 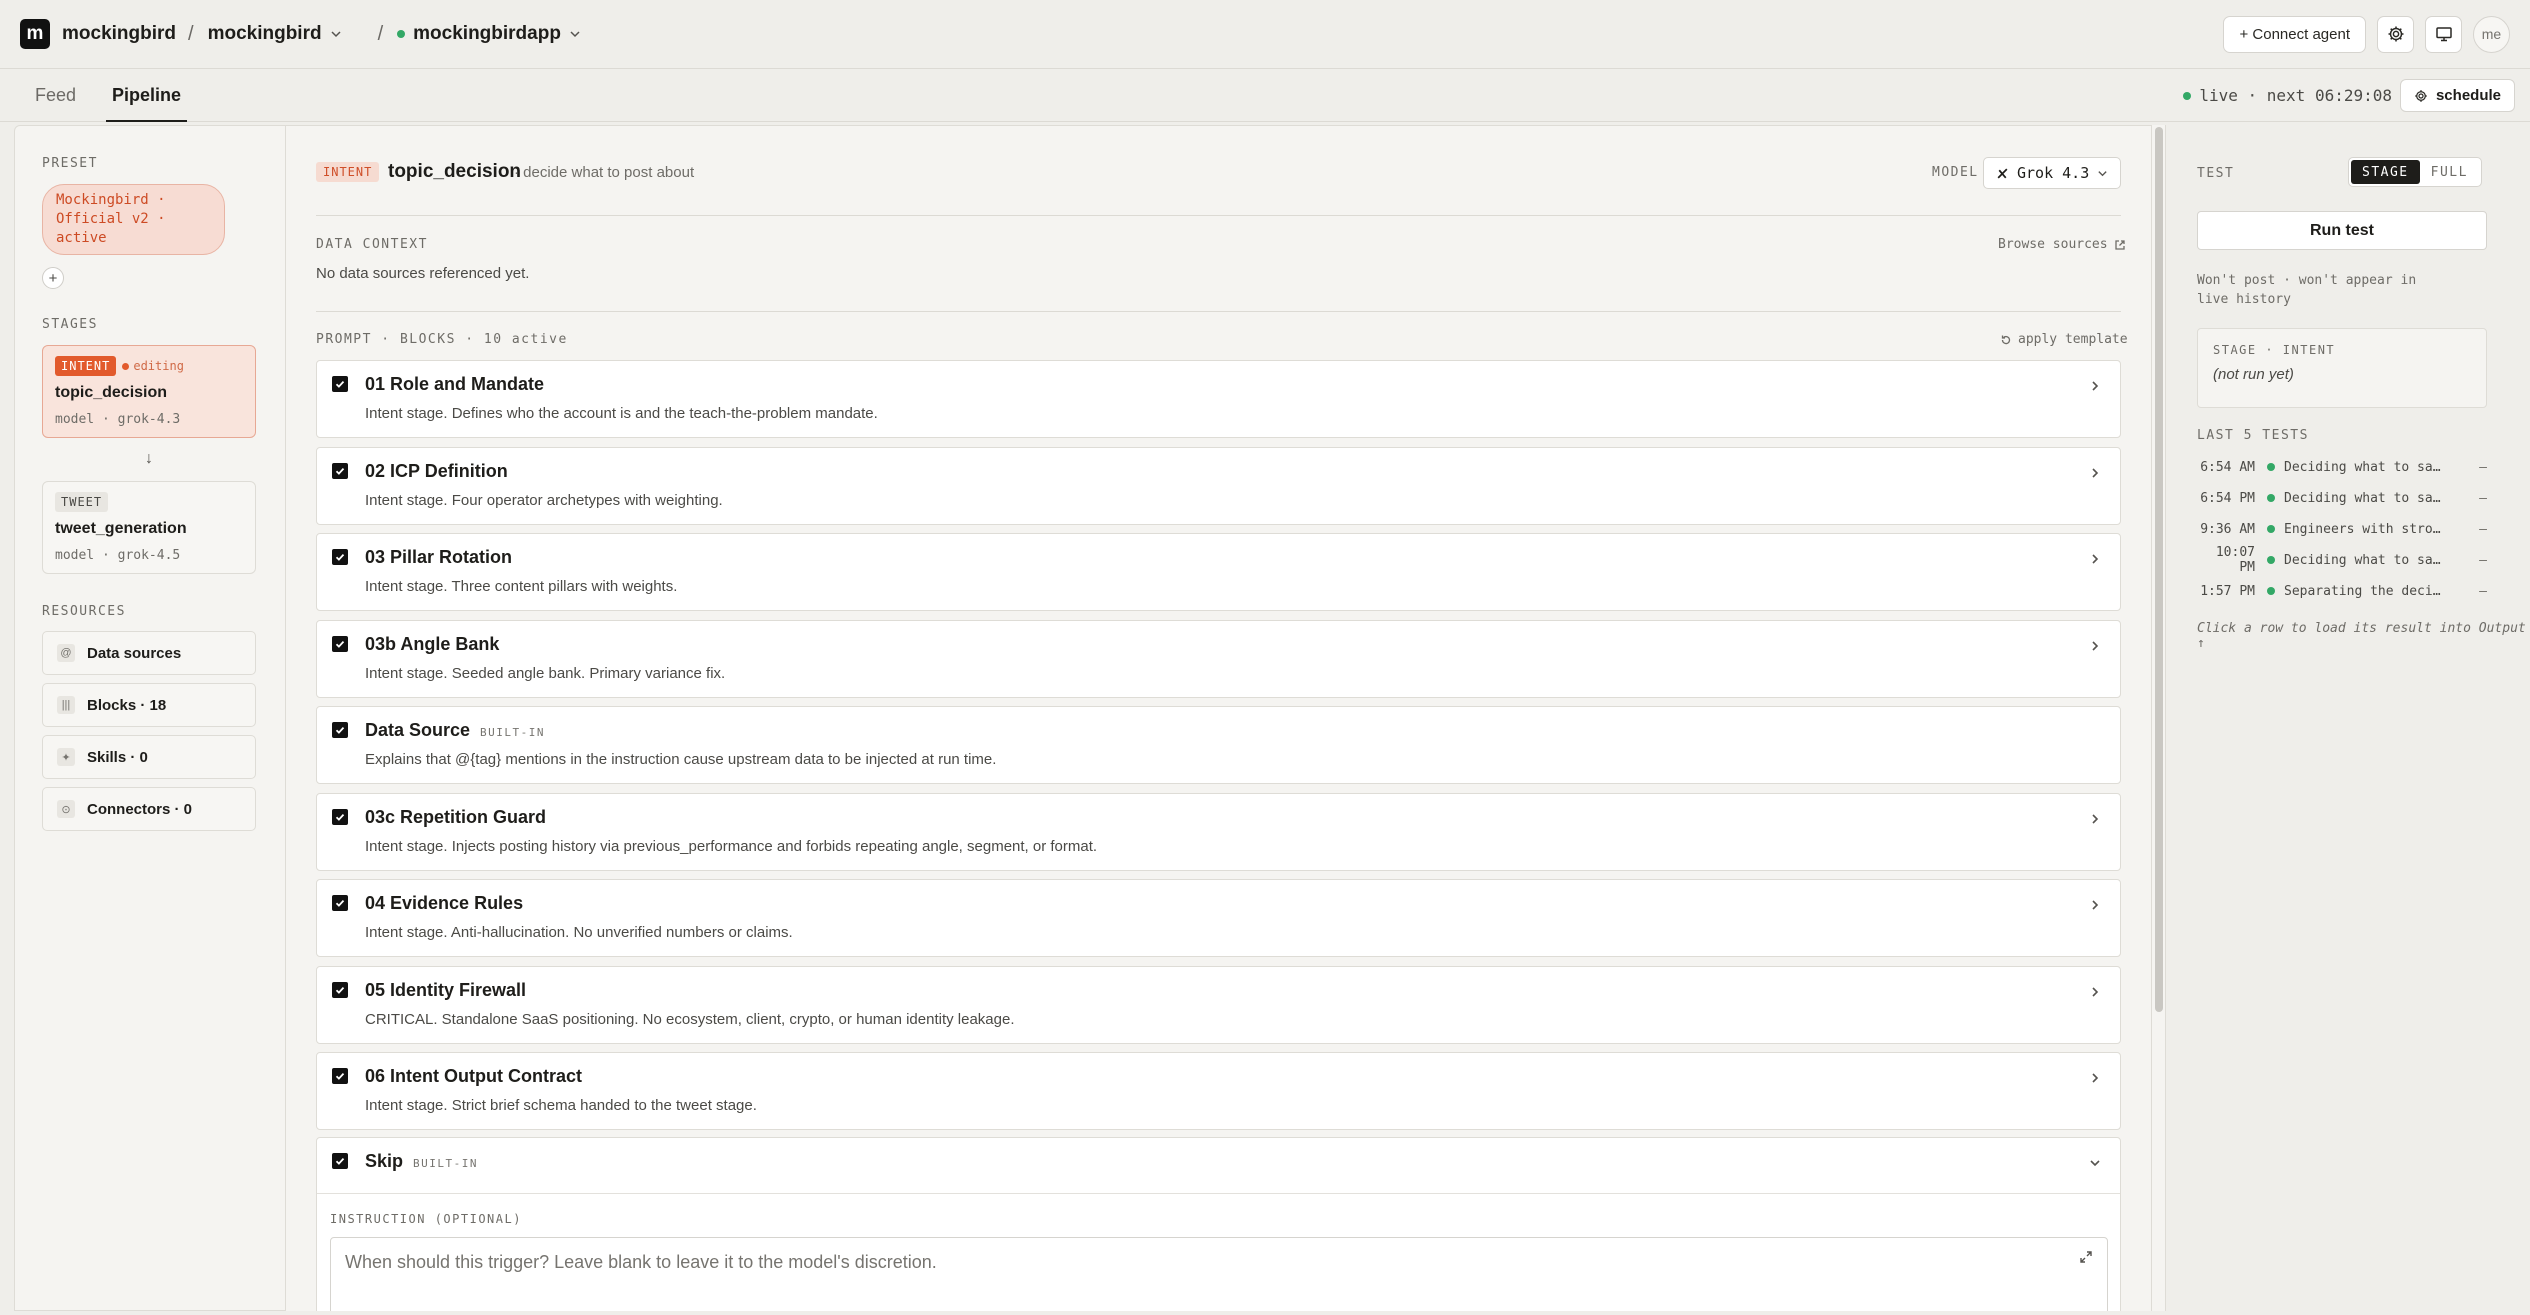 What do you see at coordinates (2342, 368) in the screenshot?
I see `stage-output-box: STAGE · INTENT (not run yet)` at bounding box center [2342, 368].